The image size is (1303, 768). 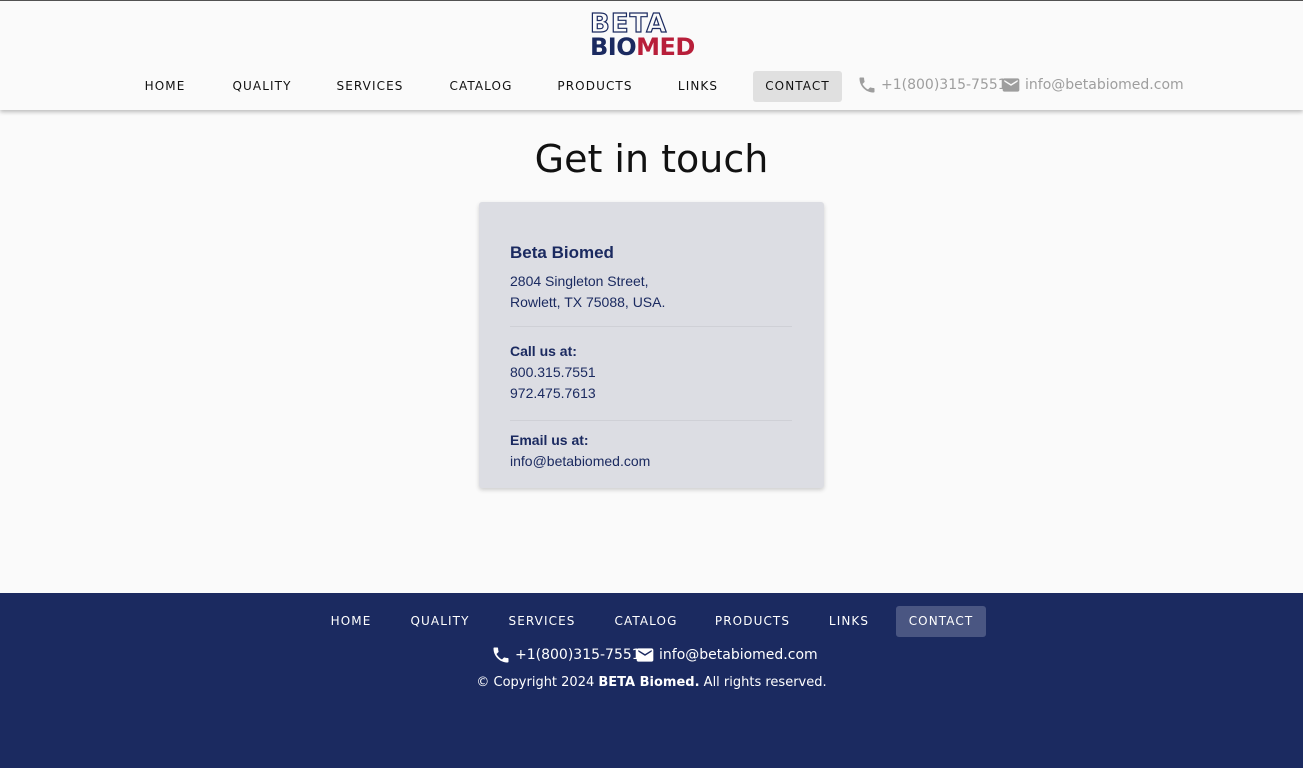 I want to click on footer-nav-contact: CONTACT, so click(x=941, y=621).